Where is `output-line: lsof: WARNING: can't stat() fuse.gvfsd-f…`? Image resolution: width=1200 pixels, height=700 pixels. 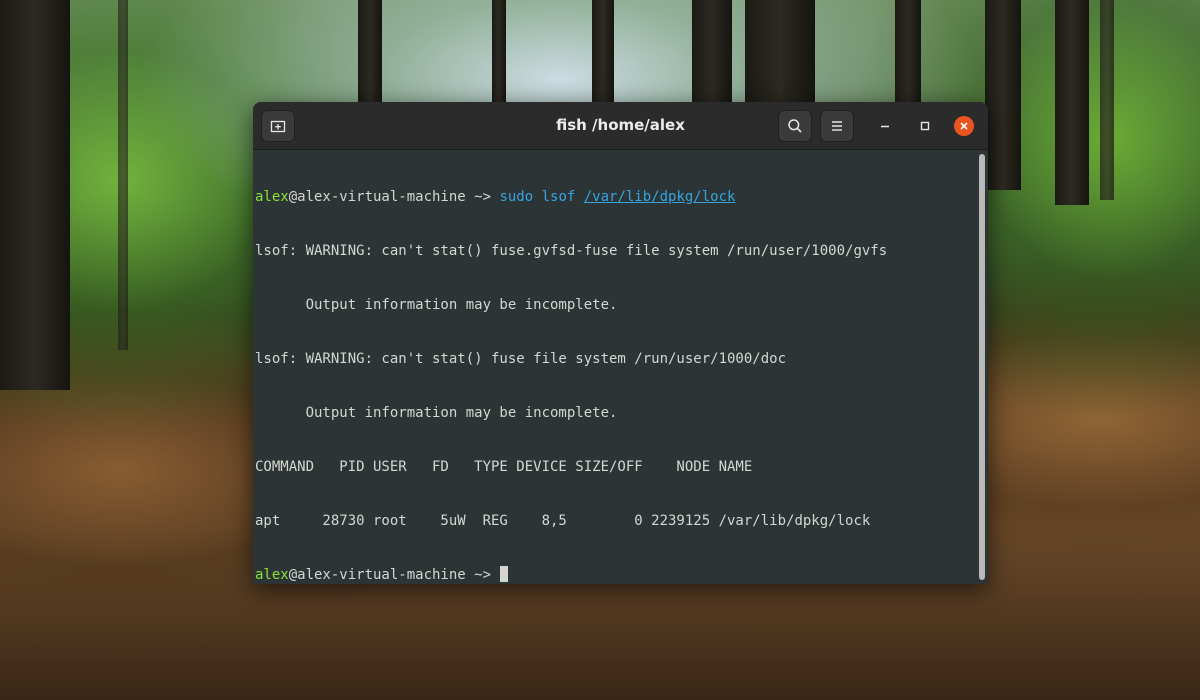
output-line: lsof: WARNING: can't stat() fuse.gvfsd-f… is located at coordinates (571, 251).